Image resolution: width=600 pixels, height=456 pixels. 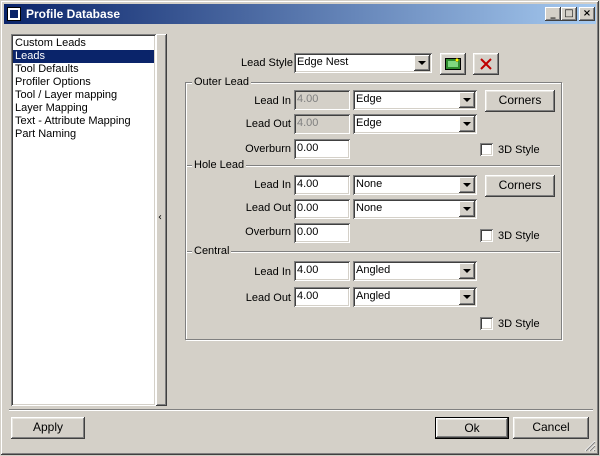 What do you see at coordinates (322, 149) in the screenshot?
I see `outer-overburn-field: 0.00` at bounding box center [322, 149].